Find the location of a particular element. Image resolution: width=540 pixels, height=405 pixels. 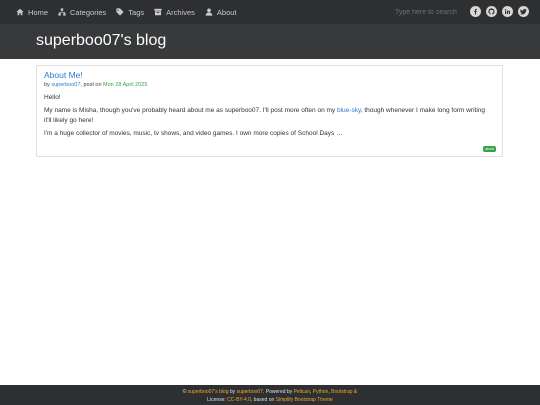

footer-text: , based on is located at coordinates (263, 400).